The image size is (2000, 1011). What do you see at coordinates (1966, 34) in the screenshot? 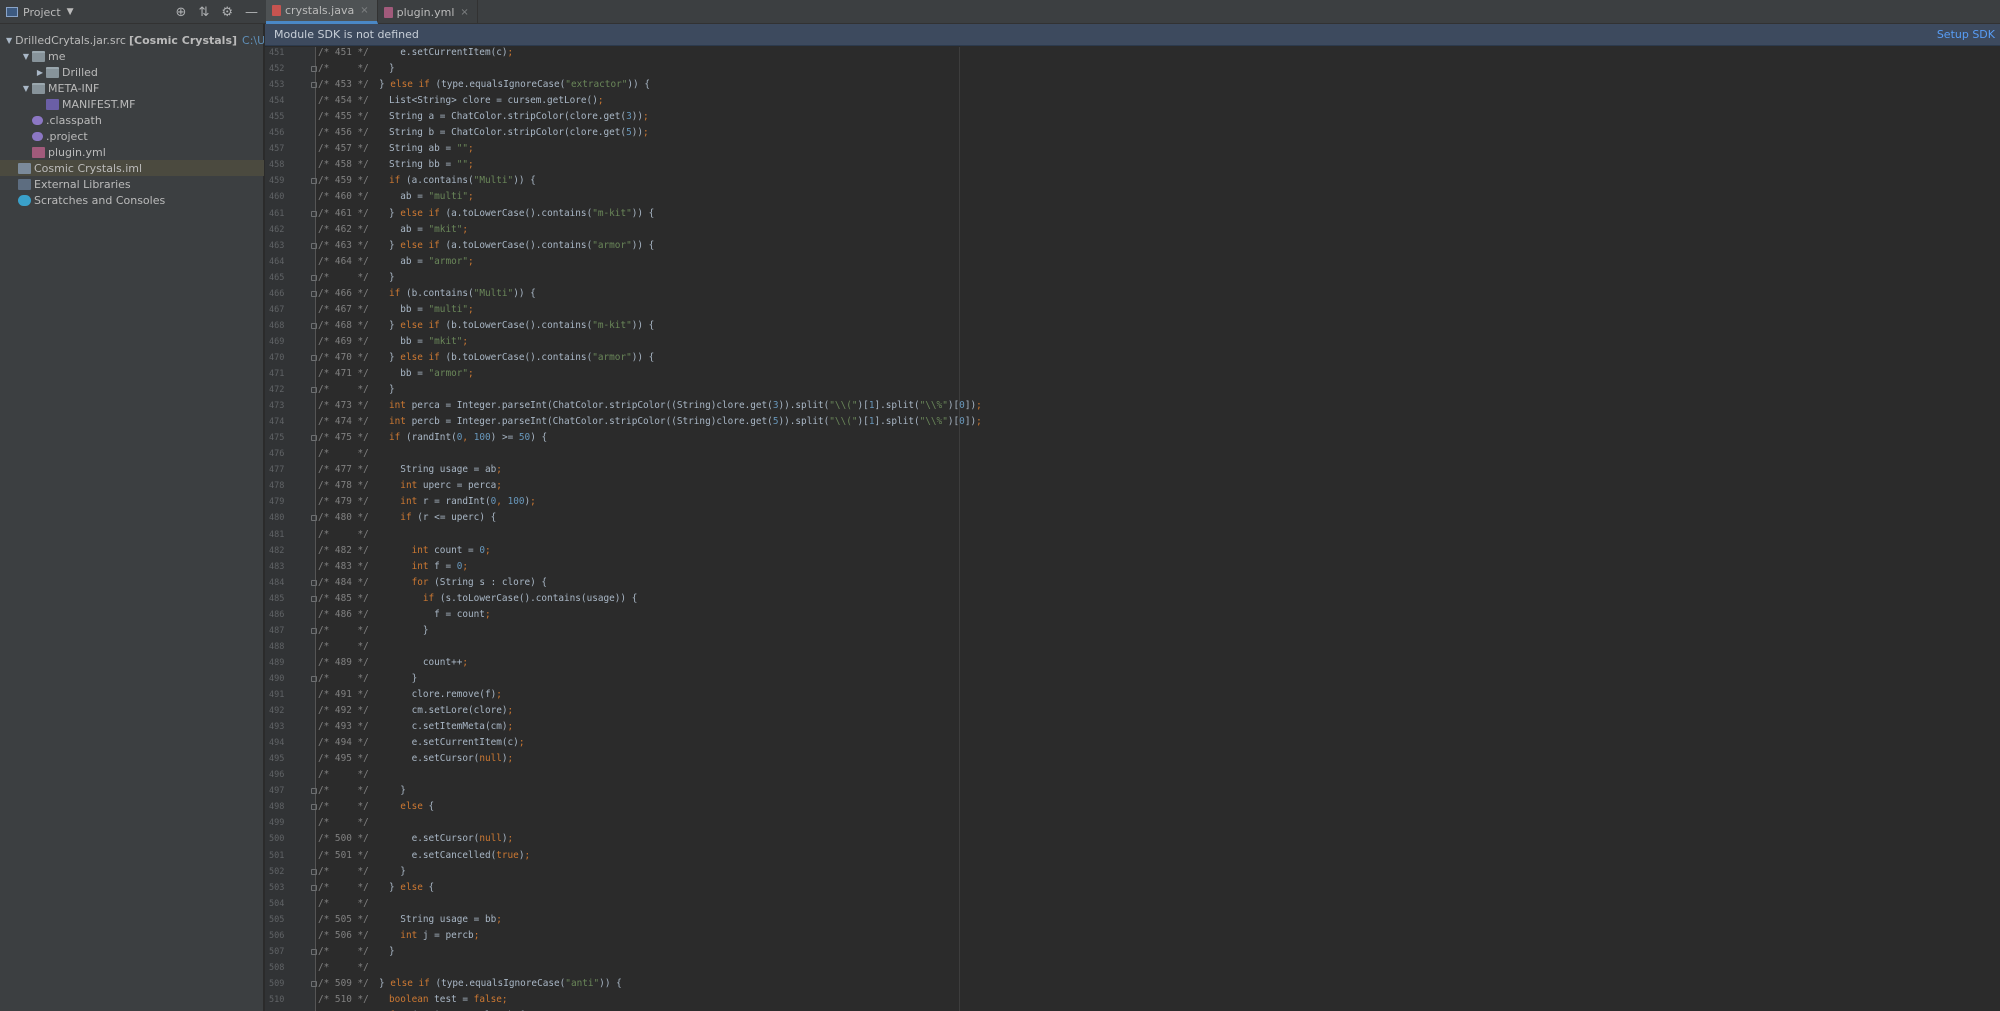
I see `setup-sdk-link: Setup SDK` at bounding box center [1966, 34].